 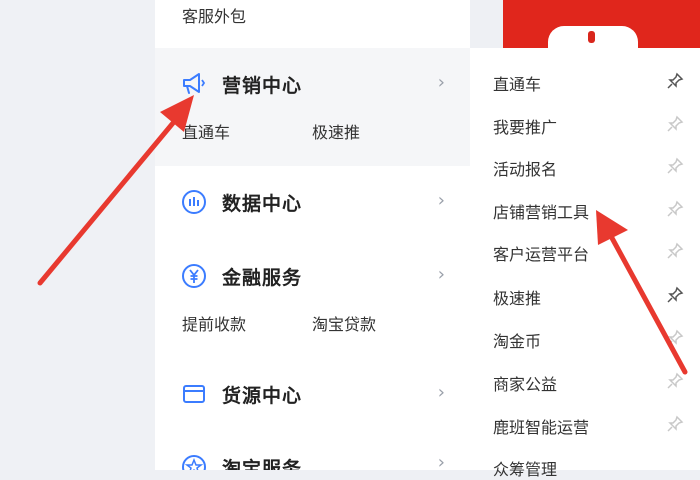 I want to click on section-marketing-center: 营销中心 › 直通车 极速推, so click(x=312, y=107).